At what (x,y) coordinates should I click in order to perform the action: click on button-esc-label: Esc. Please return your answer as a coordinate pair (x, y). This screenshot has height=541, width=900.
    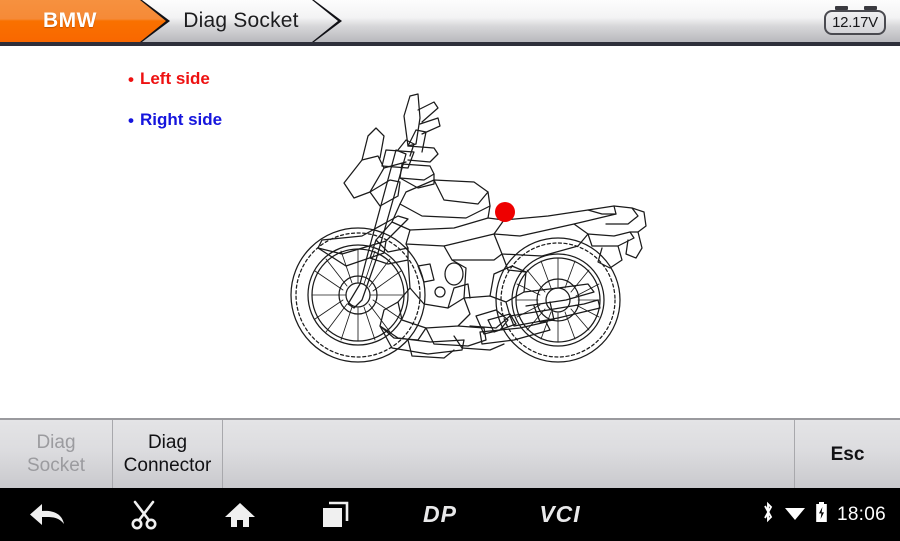
    Looking at the image, I should click on (847, 454).